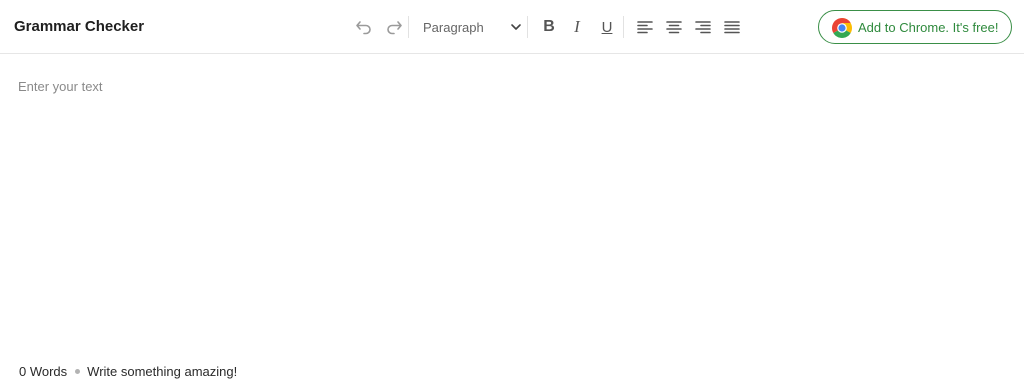 The image size is (1024, 390). I want to click on add-to-chrome-button: Add to Chrome. It's free!, so click(915, 27).